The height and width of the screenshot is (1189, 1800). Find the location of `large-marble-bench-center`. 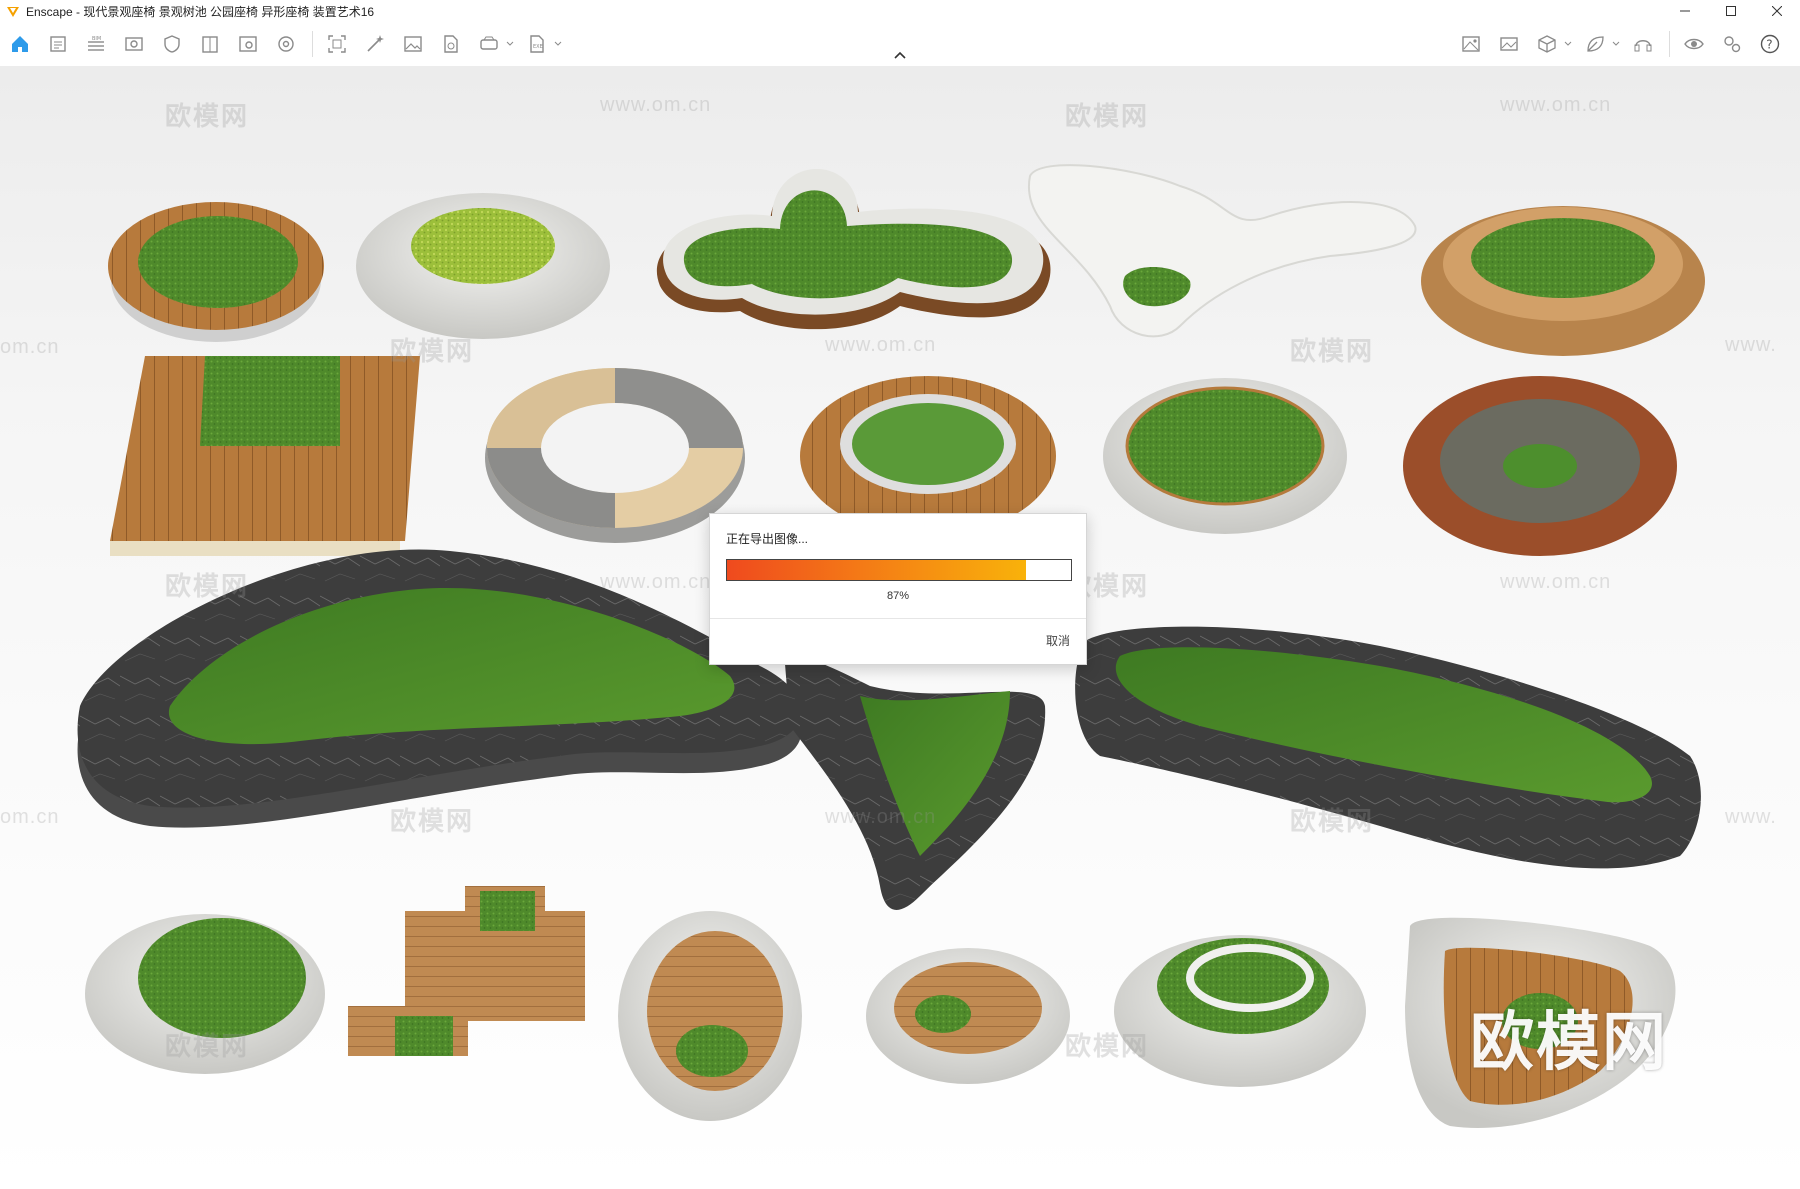

large-marble-bench-center is located at coordinates (915, 783).